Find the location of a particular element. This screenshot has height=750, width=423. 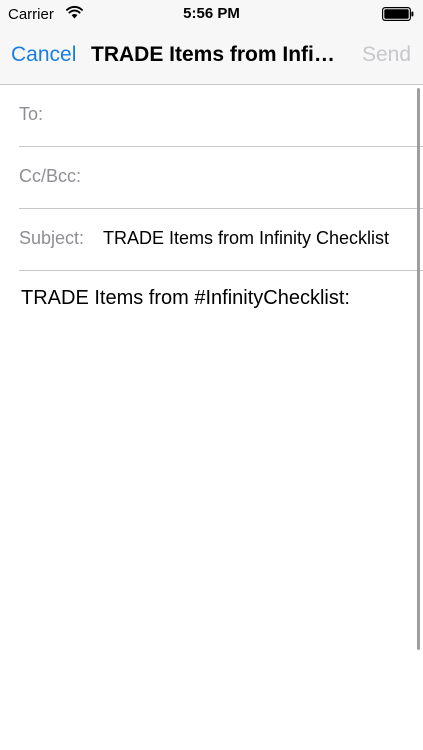

cc-bcc-label: Cc/Bcc: is located at coordinates (50, 176).